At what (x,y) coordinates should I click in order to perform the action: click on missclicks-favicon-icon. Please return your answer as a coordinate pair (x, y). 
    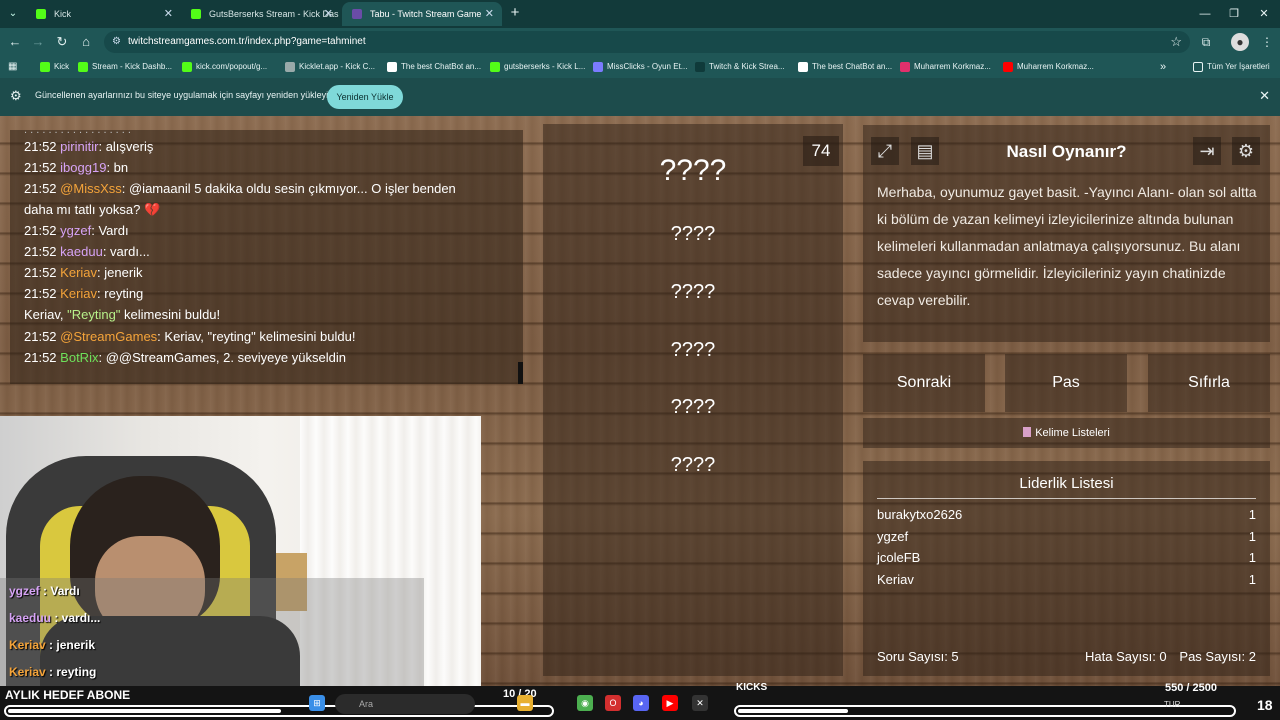
    Looking at the image, I should click on (598, 67).